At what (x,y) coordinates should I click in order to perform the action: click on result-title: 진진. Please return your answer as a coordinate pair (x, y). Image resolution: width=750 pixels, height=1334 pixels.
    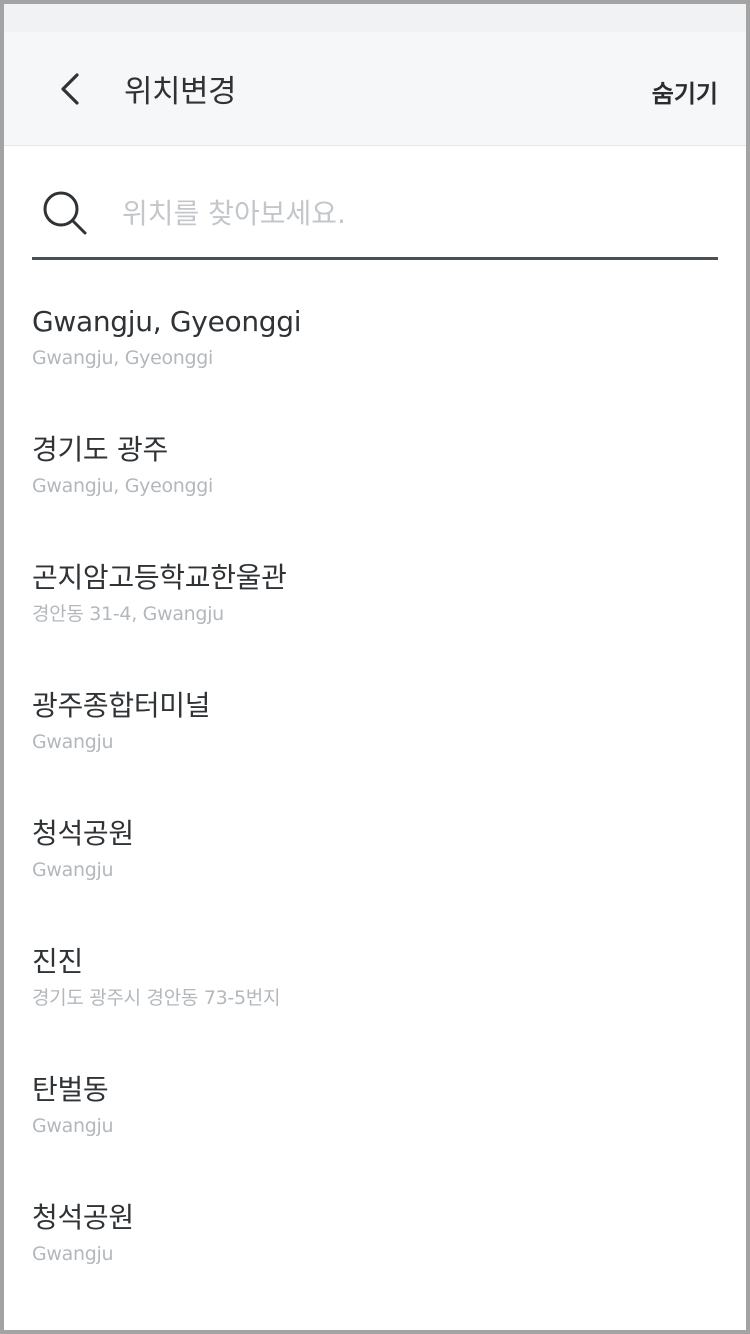
    Looking at the image, I should click on (57, 961).